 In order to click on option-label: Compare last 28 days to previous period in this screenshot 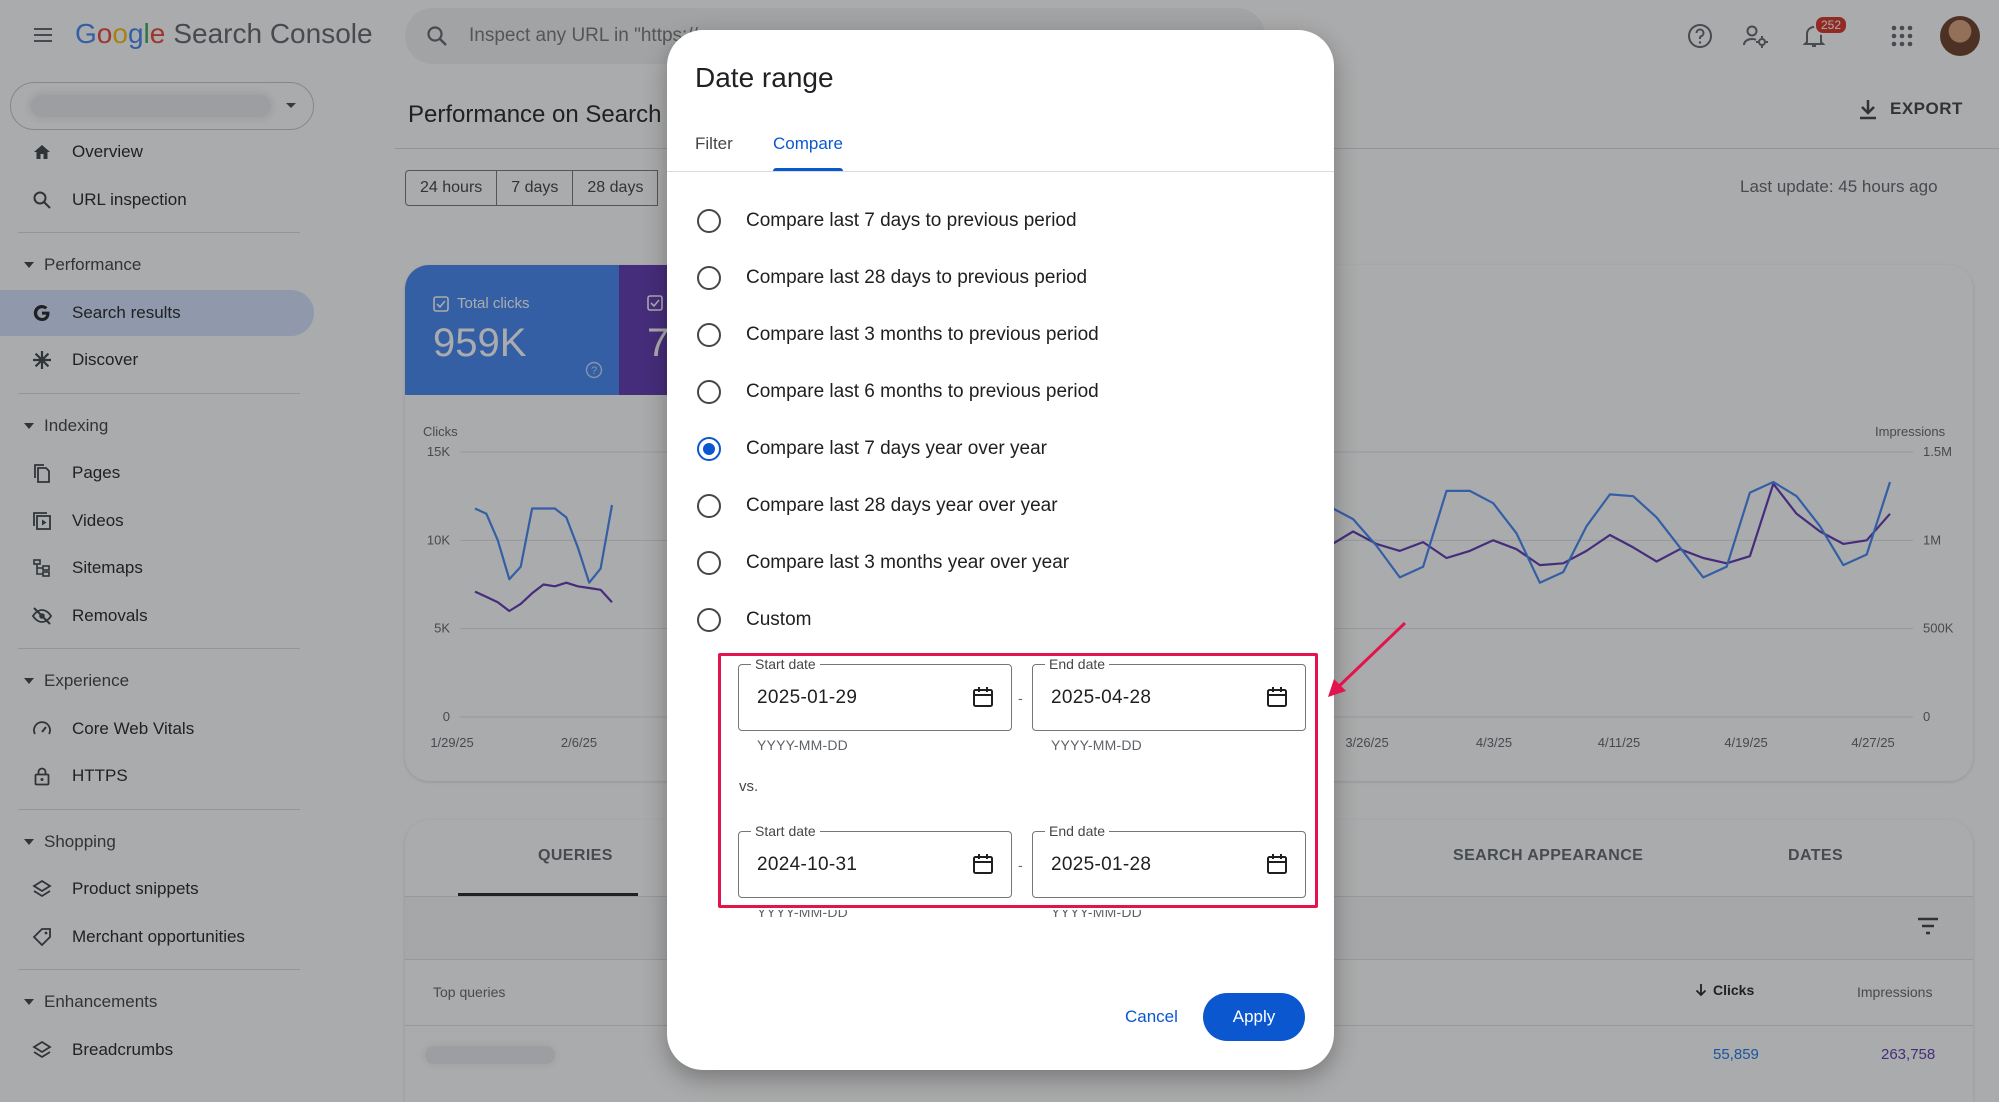, I will do `click(917, 277)`.